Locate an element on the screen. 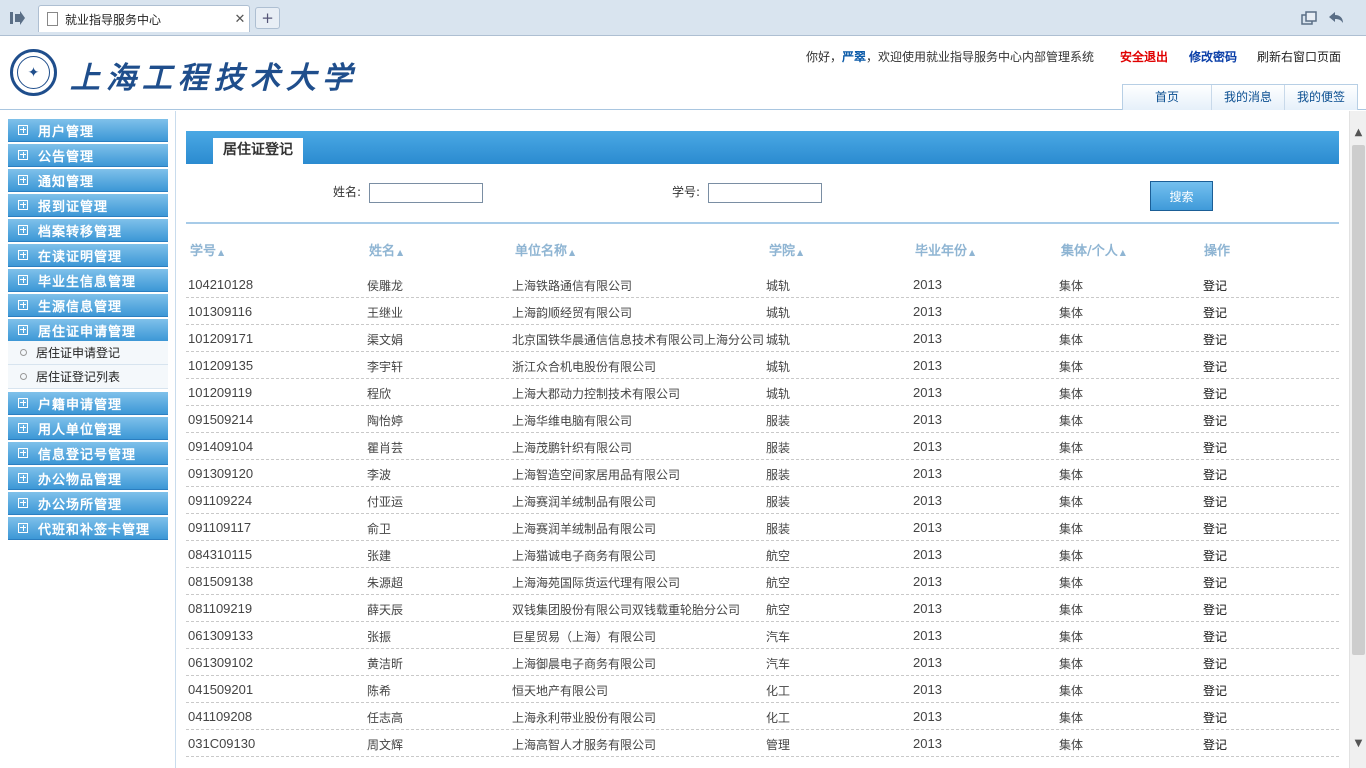 Image resolution: width=1366 pixels, height=768 pixels. cell-student-id: 101209135 is located at coordinates (221, 365).